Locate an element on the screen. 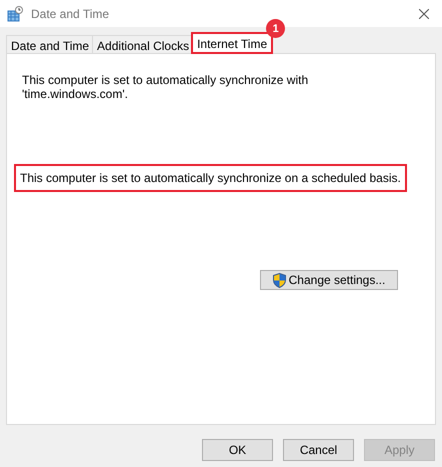 Image resolution: width=442 pixels, height=467 pixels. window-title: Date and Time is located at coordinates (70, 13).